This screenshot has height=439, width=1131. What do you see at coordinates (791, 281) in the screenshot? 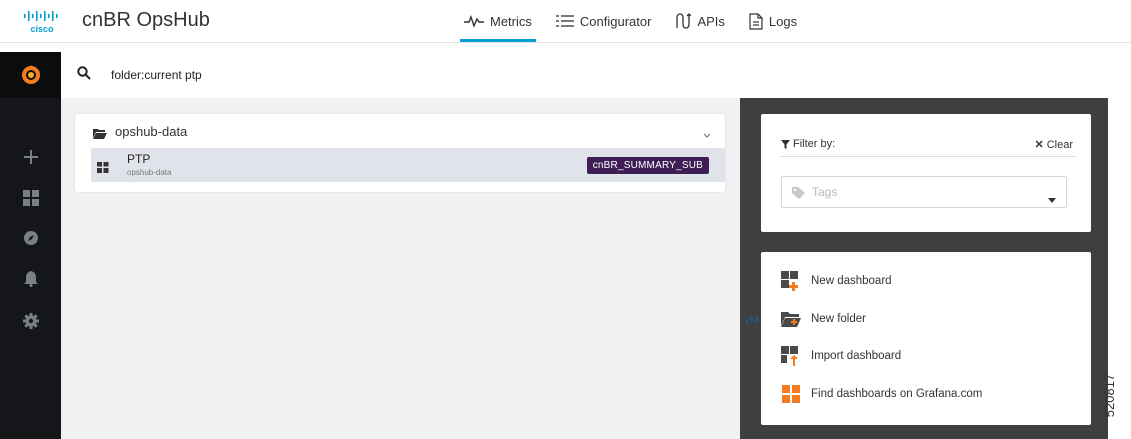
I see `new-dashboard-icon` at bounding box center [791, 281].